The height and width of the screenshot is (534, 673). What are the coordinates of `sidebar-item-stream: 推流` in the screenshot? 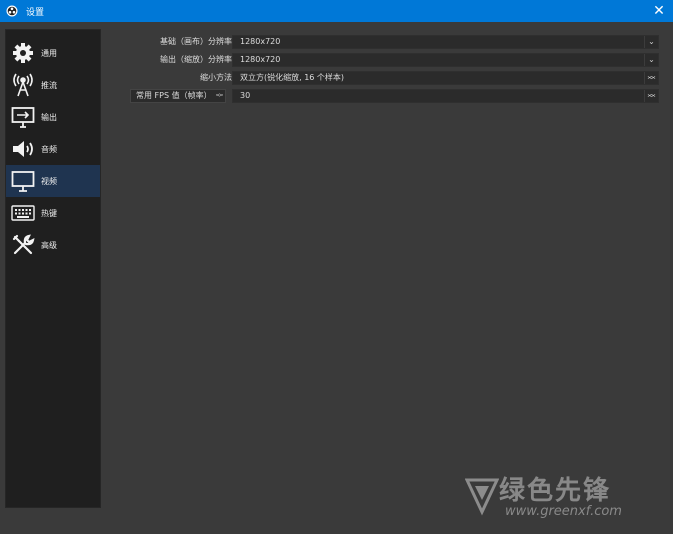 It's located at (53, 85).